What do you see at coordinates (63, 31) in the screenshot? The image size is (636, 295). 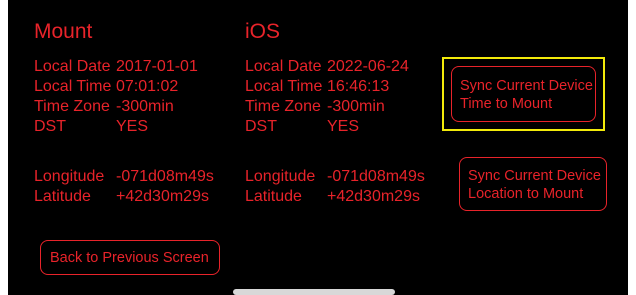 I see `mount-heading: Mount` at bounding box center [63, 31].